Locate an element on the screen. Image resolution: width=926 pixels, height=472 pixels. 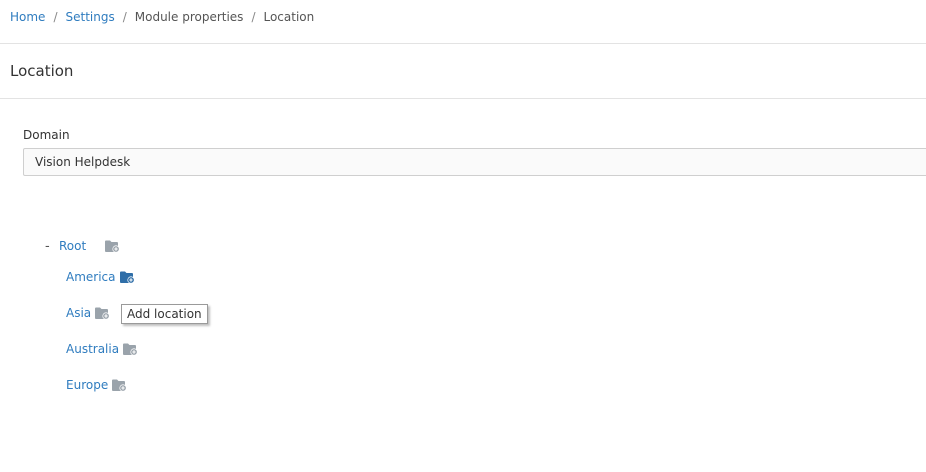
tree-node-root: - Root is located at coordinates (82, 246).